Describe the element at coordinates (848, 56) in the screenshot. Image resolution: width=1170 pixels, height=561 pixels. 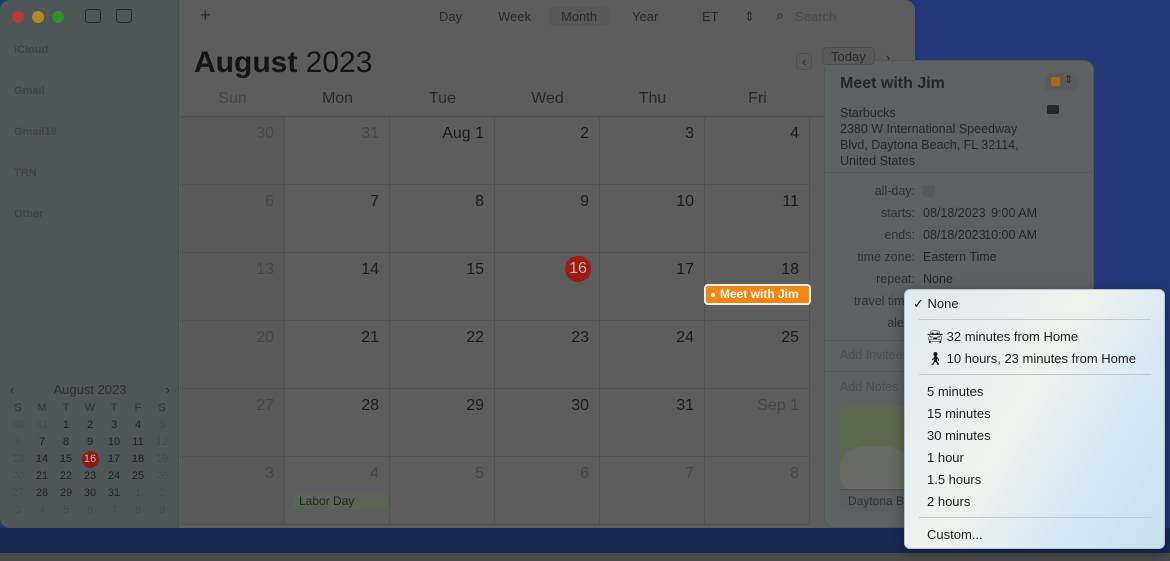
I see `today-button: Today` at that location.